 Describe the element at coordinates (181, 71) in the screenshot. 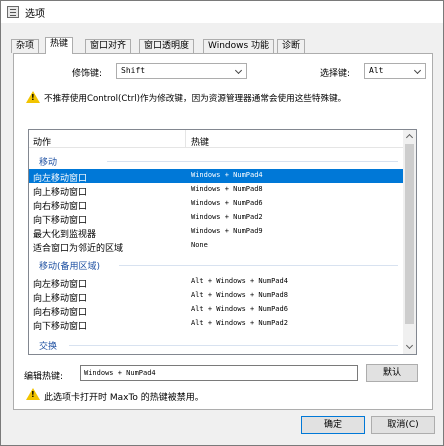

I see `modifier-select: Shift` at that location.